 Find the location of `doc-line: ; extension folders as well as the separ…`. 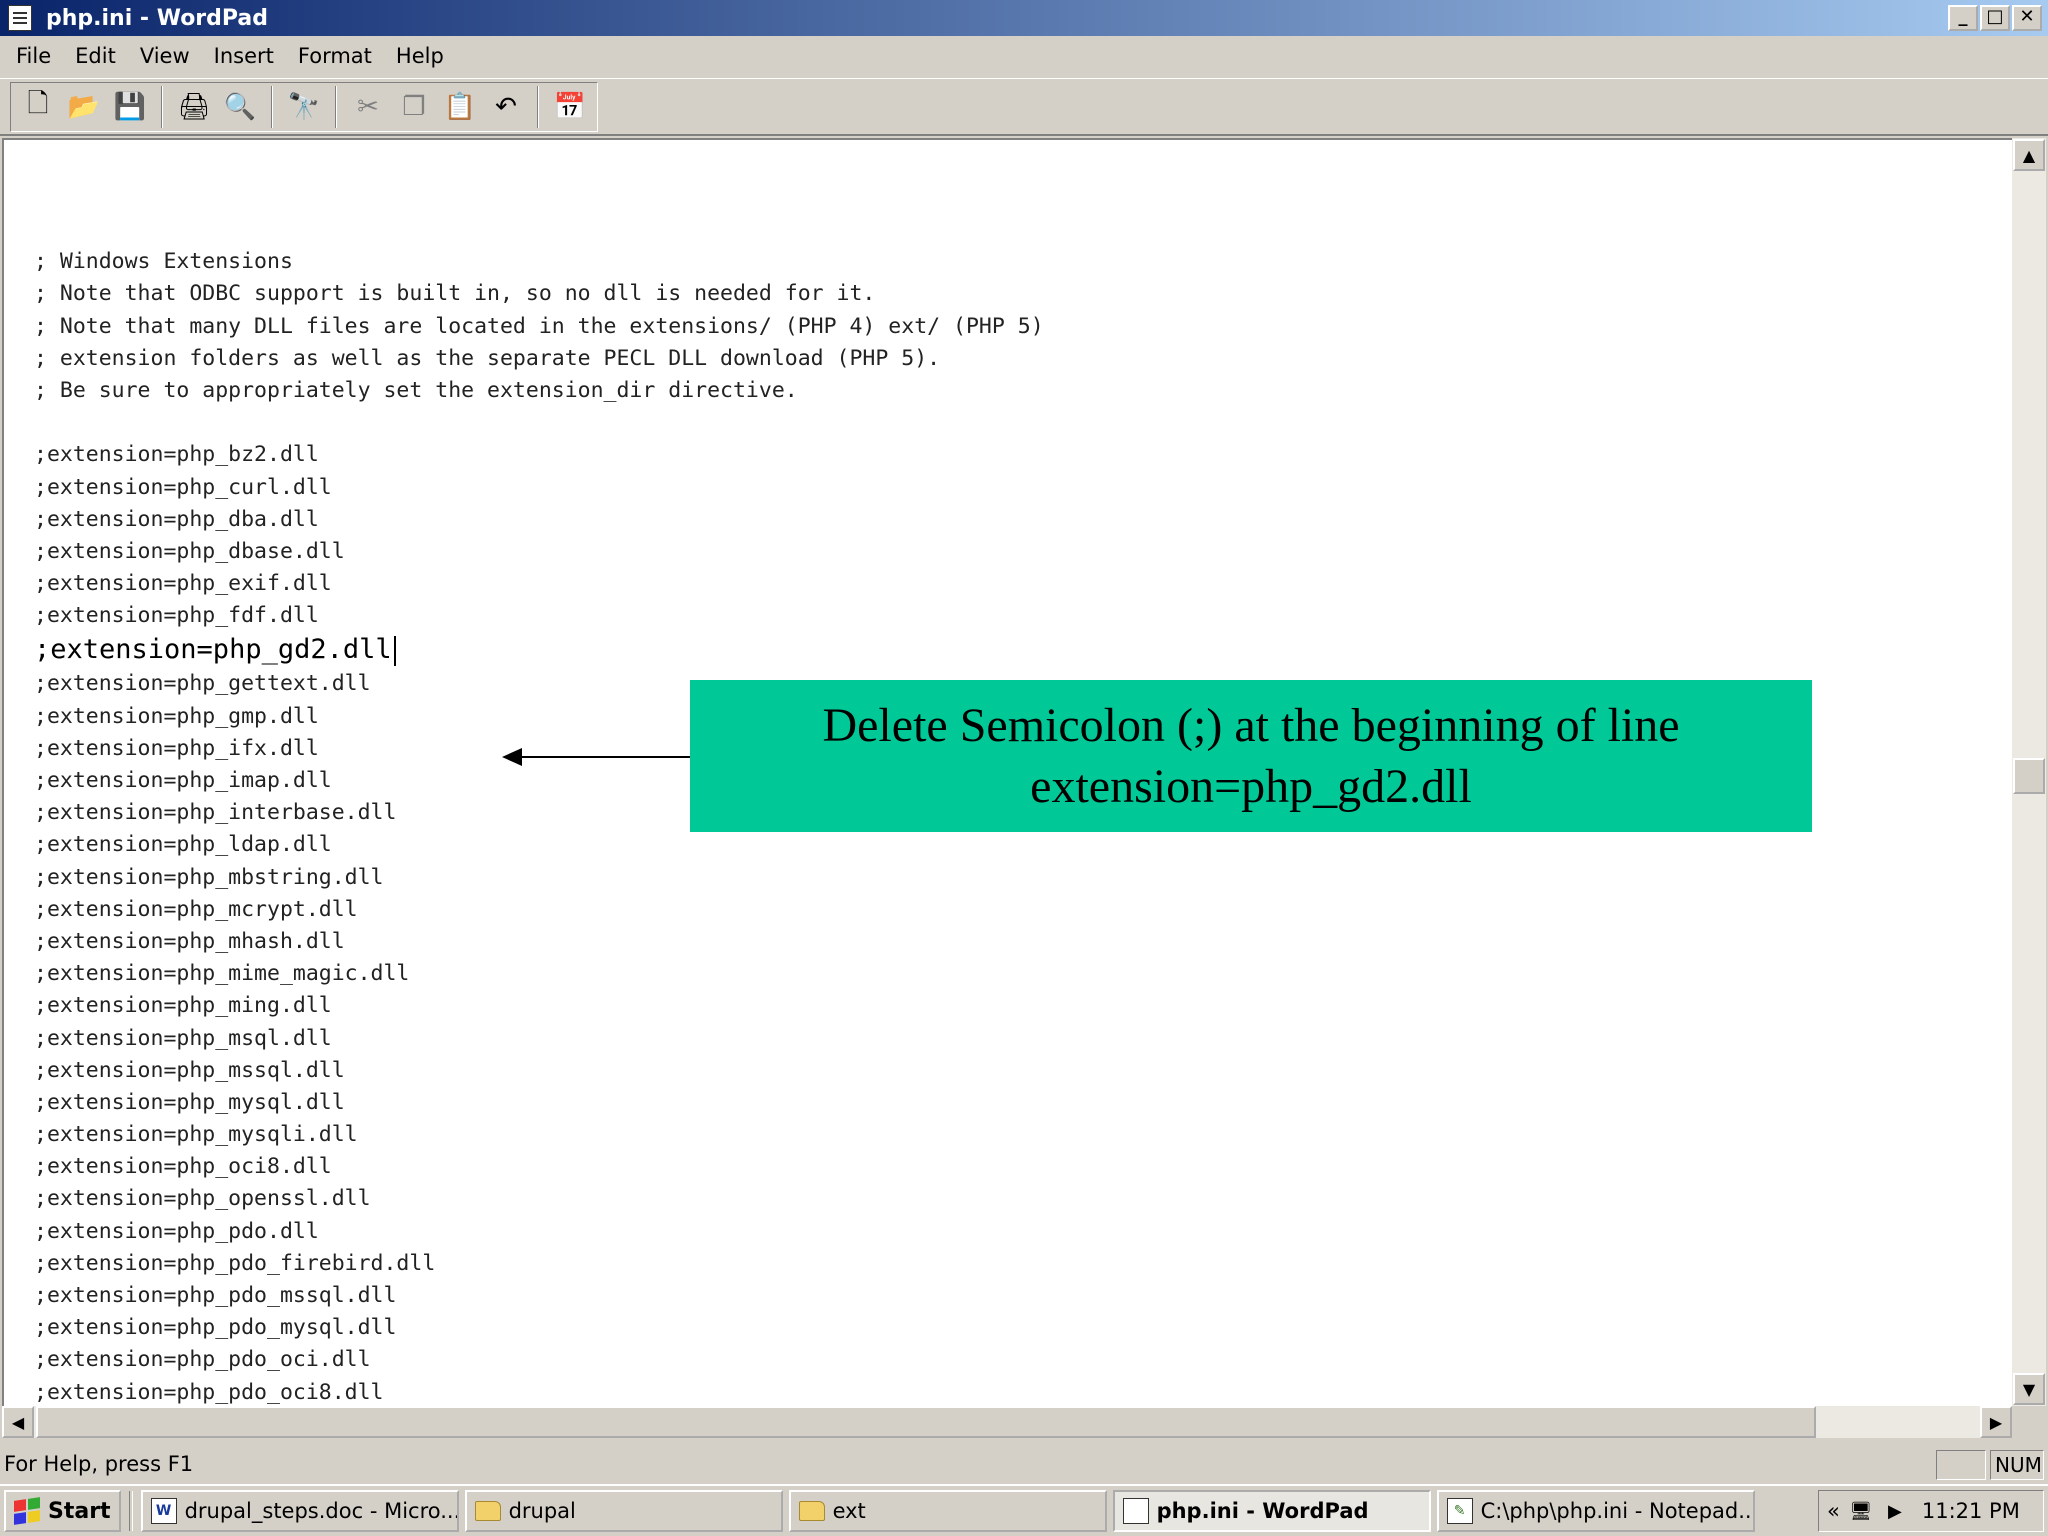

doc-line: ; extension folders as well as the separ… is located at coordinates (539, 359).